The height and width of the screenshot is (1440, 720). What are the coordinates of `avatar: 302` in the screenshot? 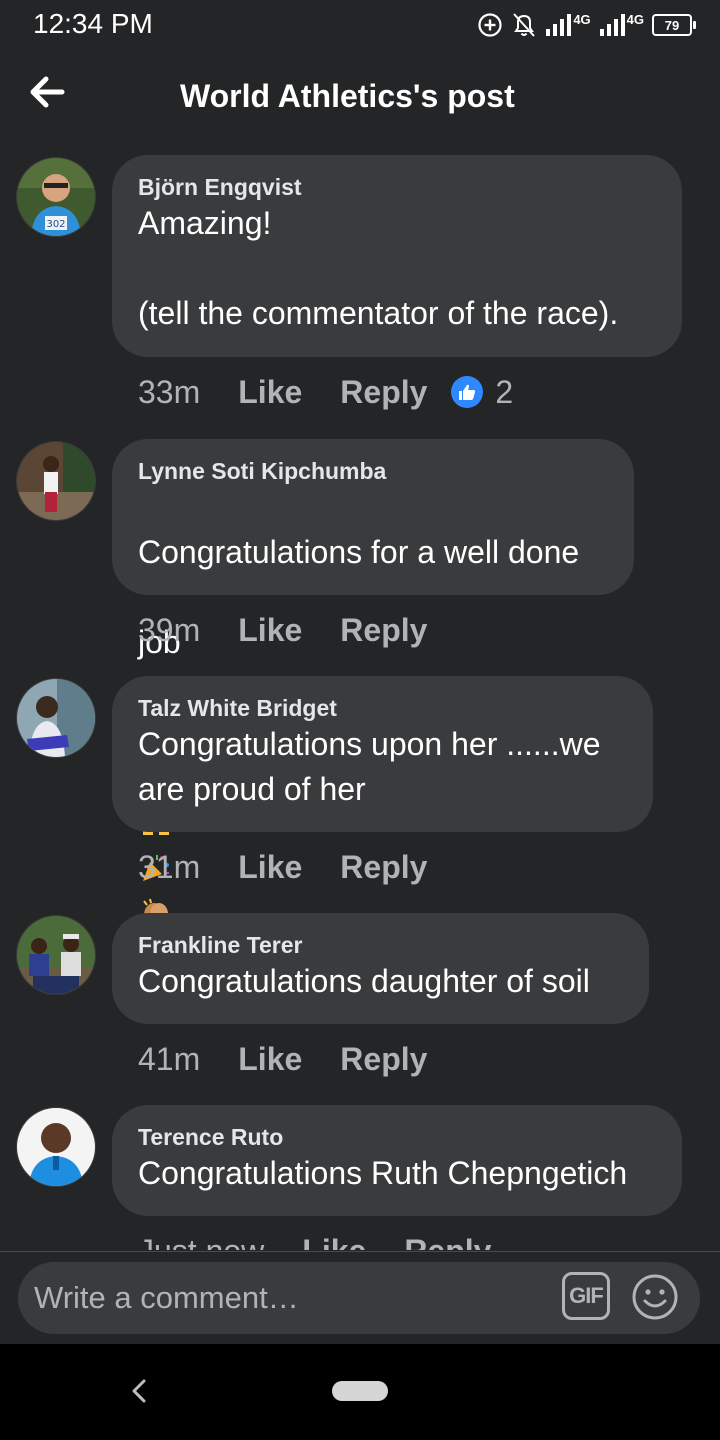 It's located at (56, 197).